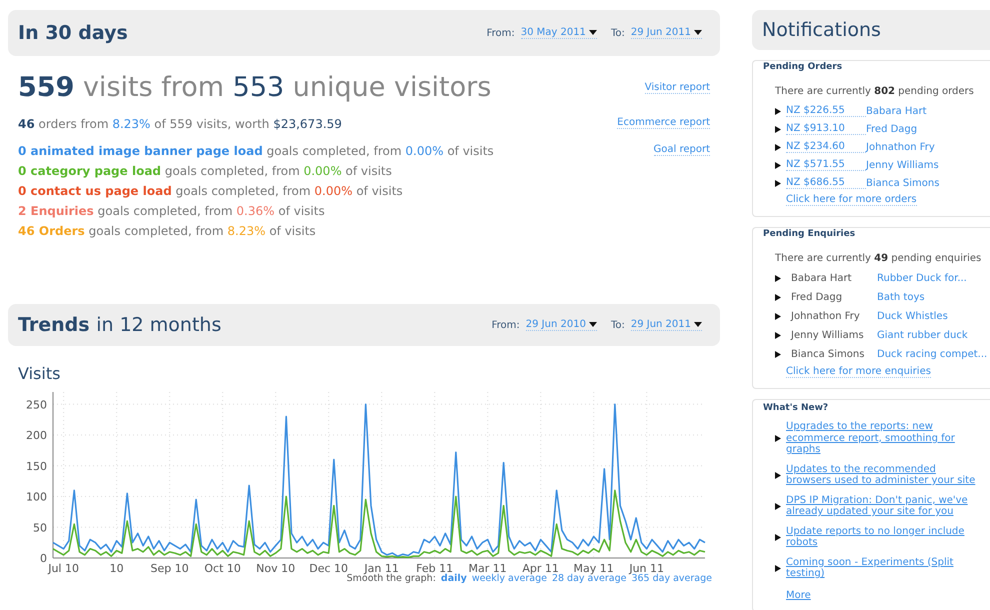 This screenshot has height=610, width=990. I want to click on news-link: Upgrades to the reports: new ecommerce report, smoothing for graphs, so click(883, 438).